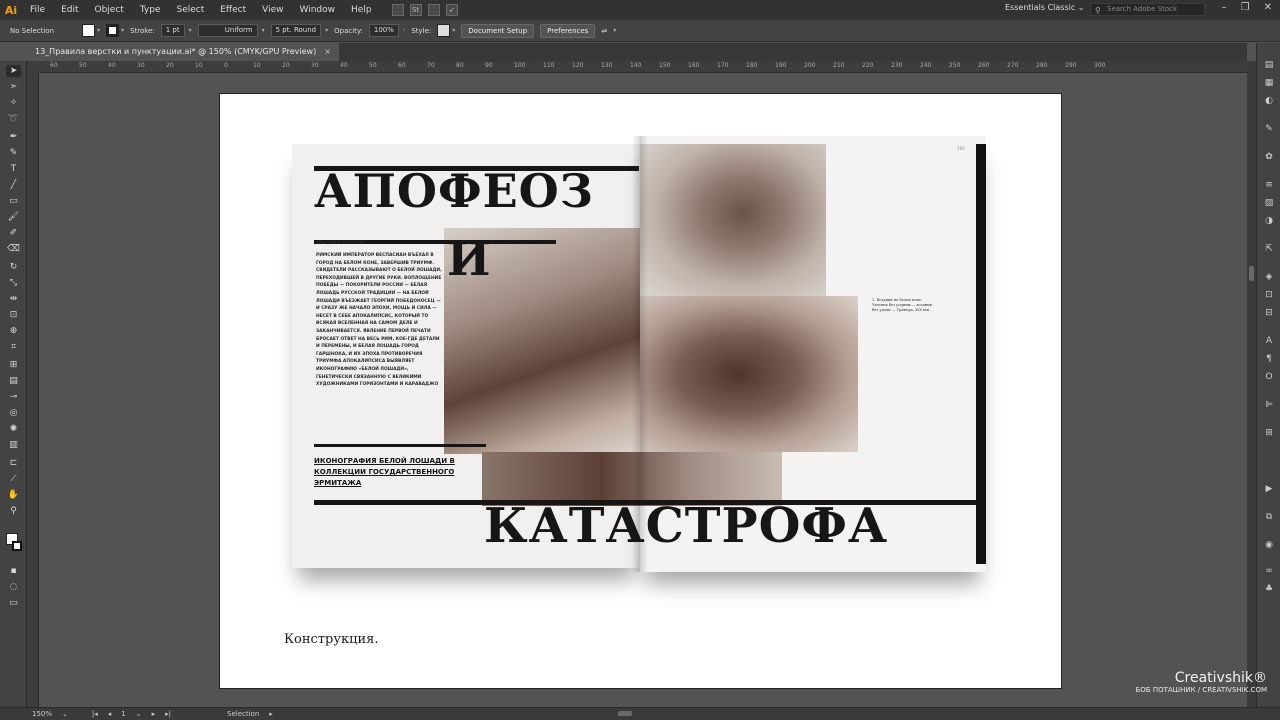 This screenshot has height=720, width=1280. Describe the element at coordinates (296, 30) in the screenshot. I see `brush-definition: 5 pt. Round` at that location.